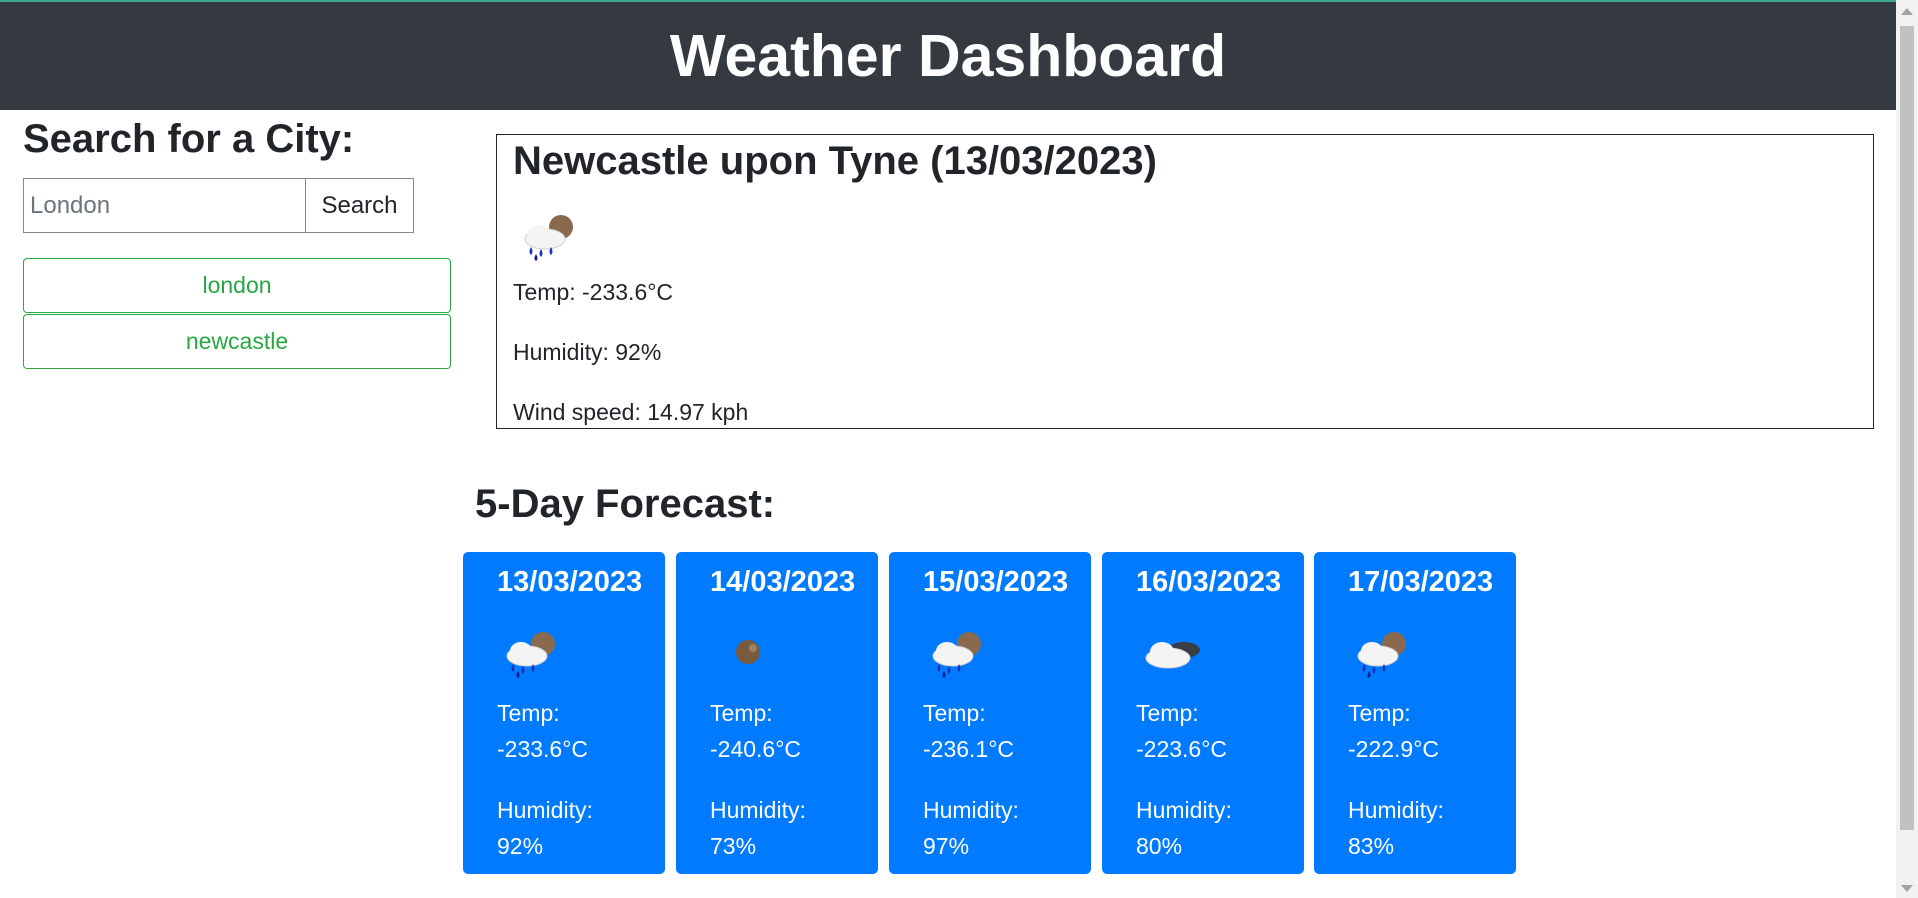 Image resolution: width=1918 pixels, height=898 pixels. Describe the element at coordinates (1371, 846) in the screenshot. I see `forecast-humidity-value: 83%` at that location.